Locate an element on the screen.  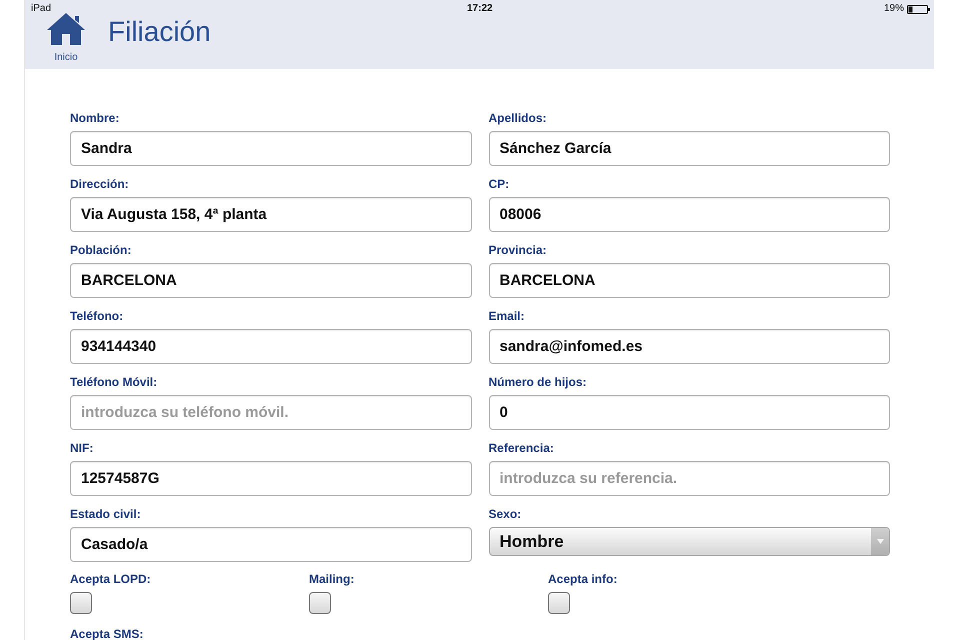
text-field: 08006 is located at coordinates (689, 214).